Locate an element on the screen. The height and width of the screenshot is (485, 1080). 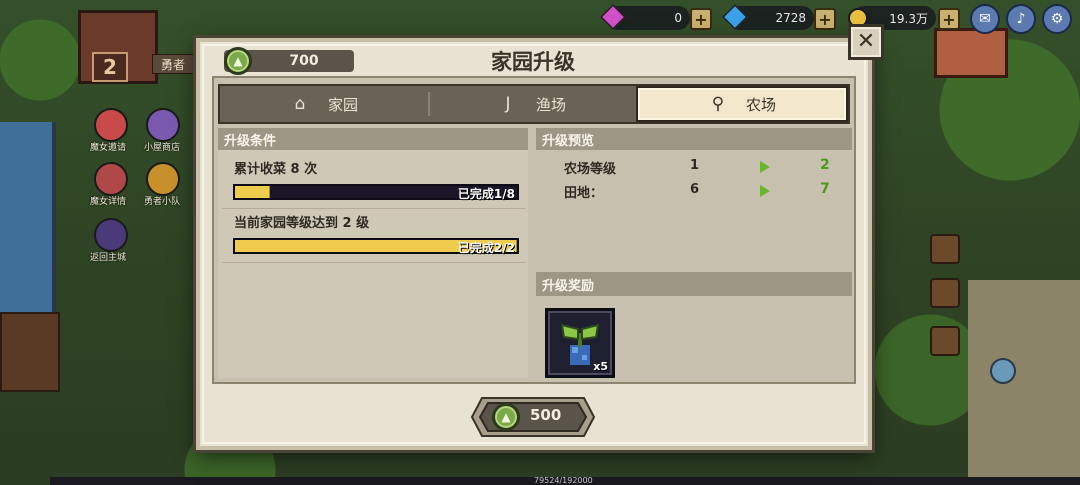
upgrade-category-tabs: ⌂ 家园 J 渔场 ⚲ 农场 is located at coordinates (534, 104).